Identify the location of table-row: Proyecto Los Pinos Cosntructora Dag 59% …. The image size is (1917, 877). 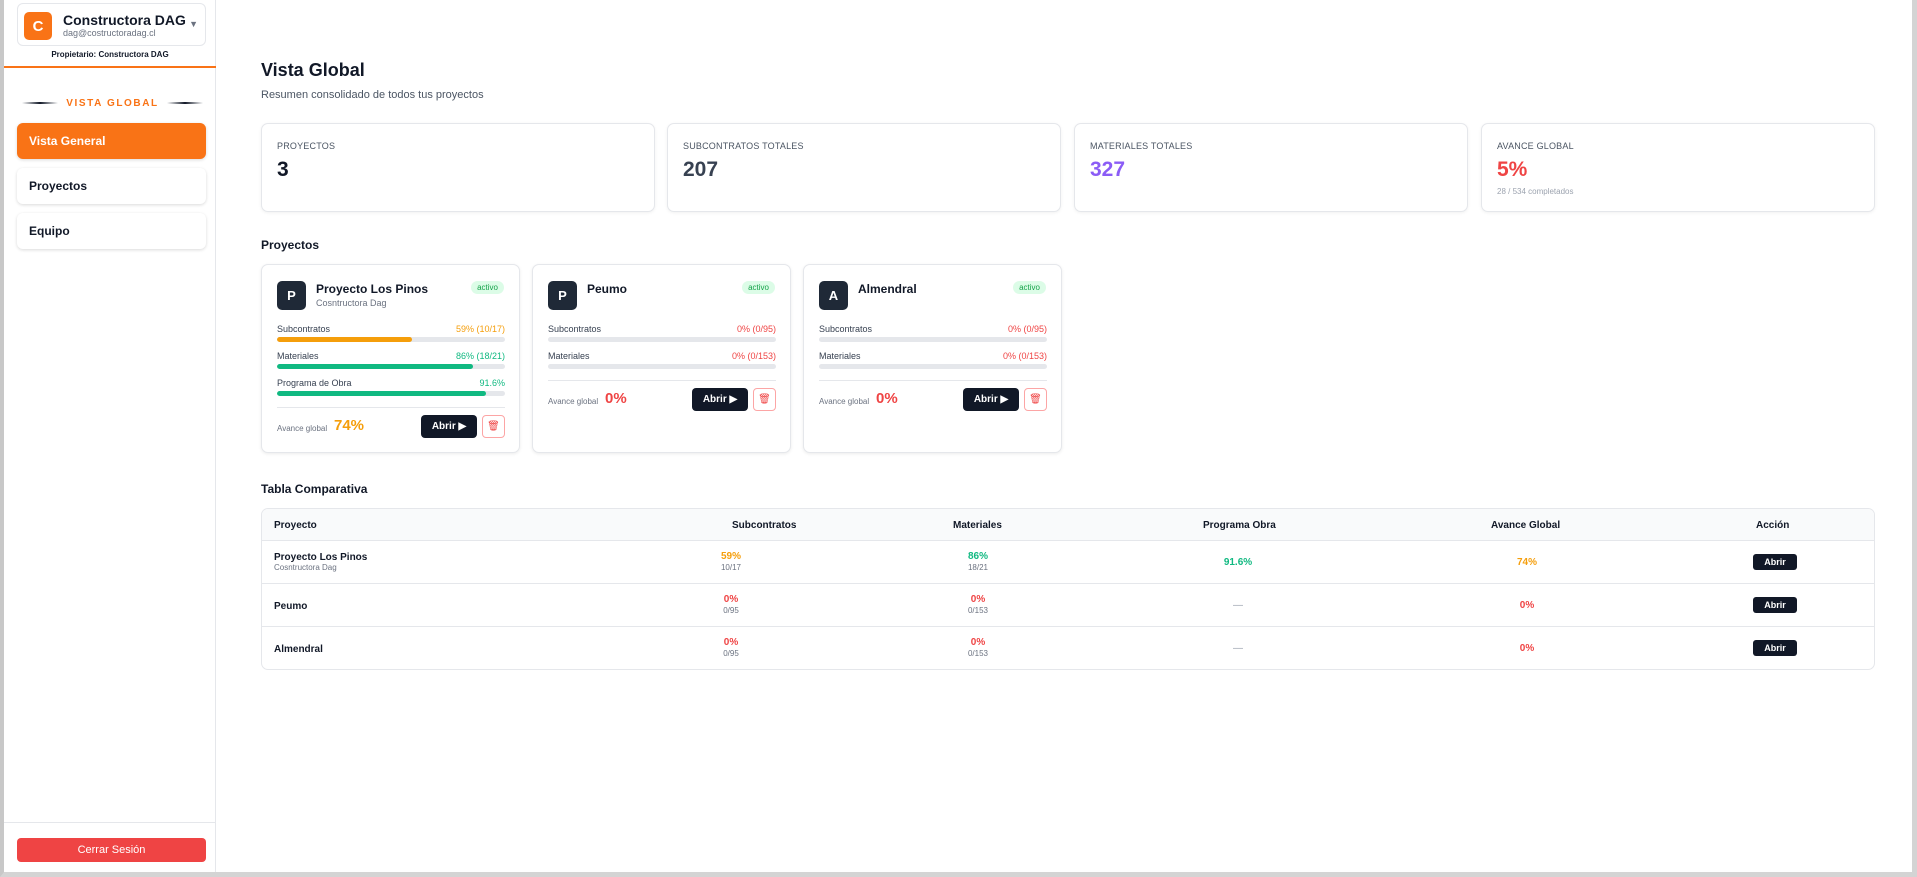
(1068, 562).